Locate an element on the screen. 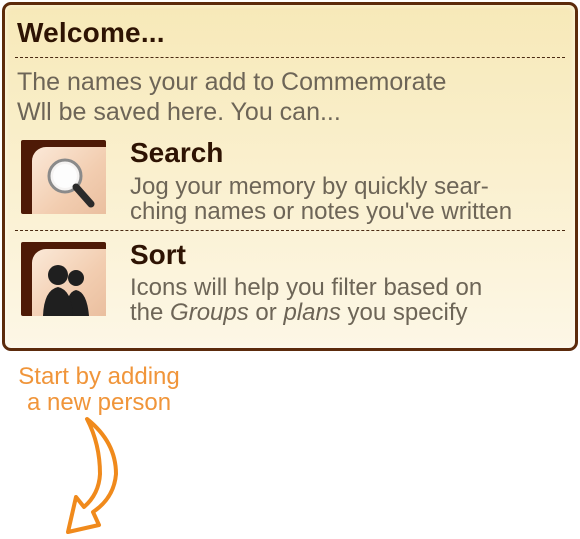 This screenshot has width=580, height=539. sort-thumbnail is located at coordinates (63, 279).